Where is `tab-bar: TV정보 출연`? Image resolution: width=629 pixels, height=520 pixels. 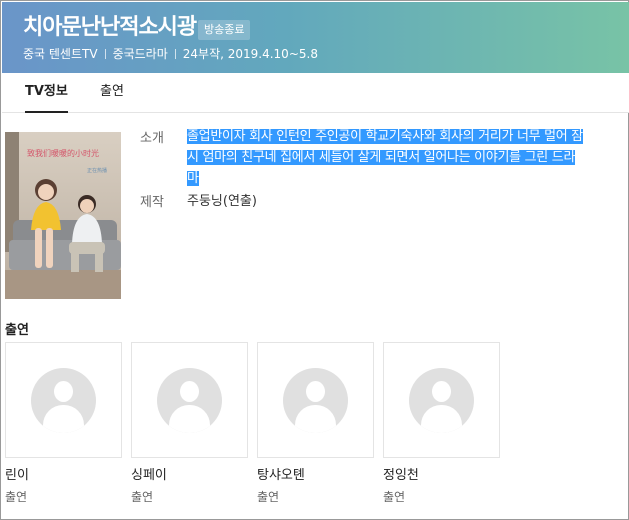 tab-bar: TV정보 출연 is located at coordinates (315, 93).